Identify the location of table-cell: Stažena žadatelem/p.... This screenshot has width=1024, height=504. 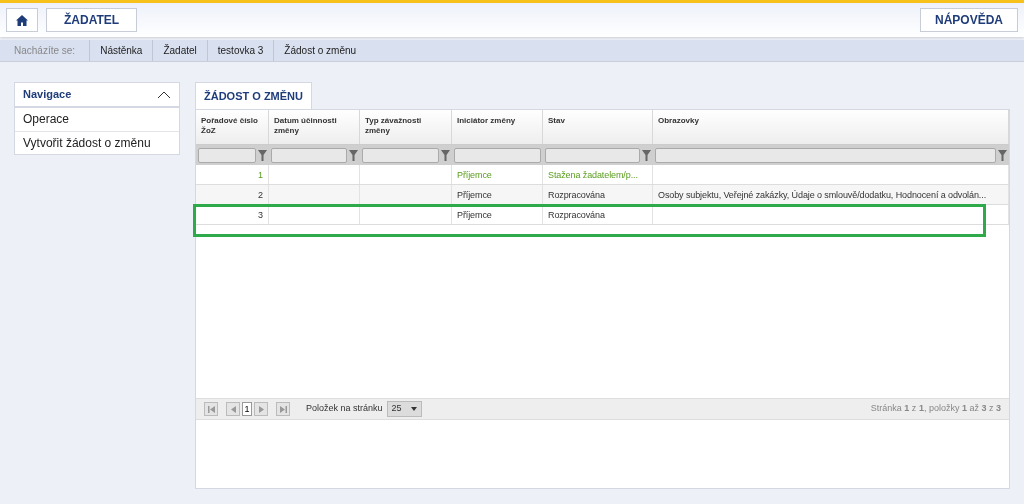
(593, 175).